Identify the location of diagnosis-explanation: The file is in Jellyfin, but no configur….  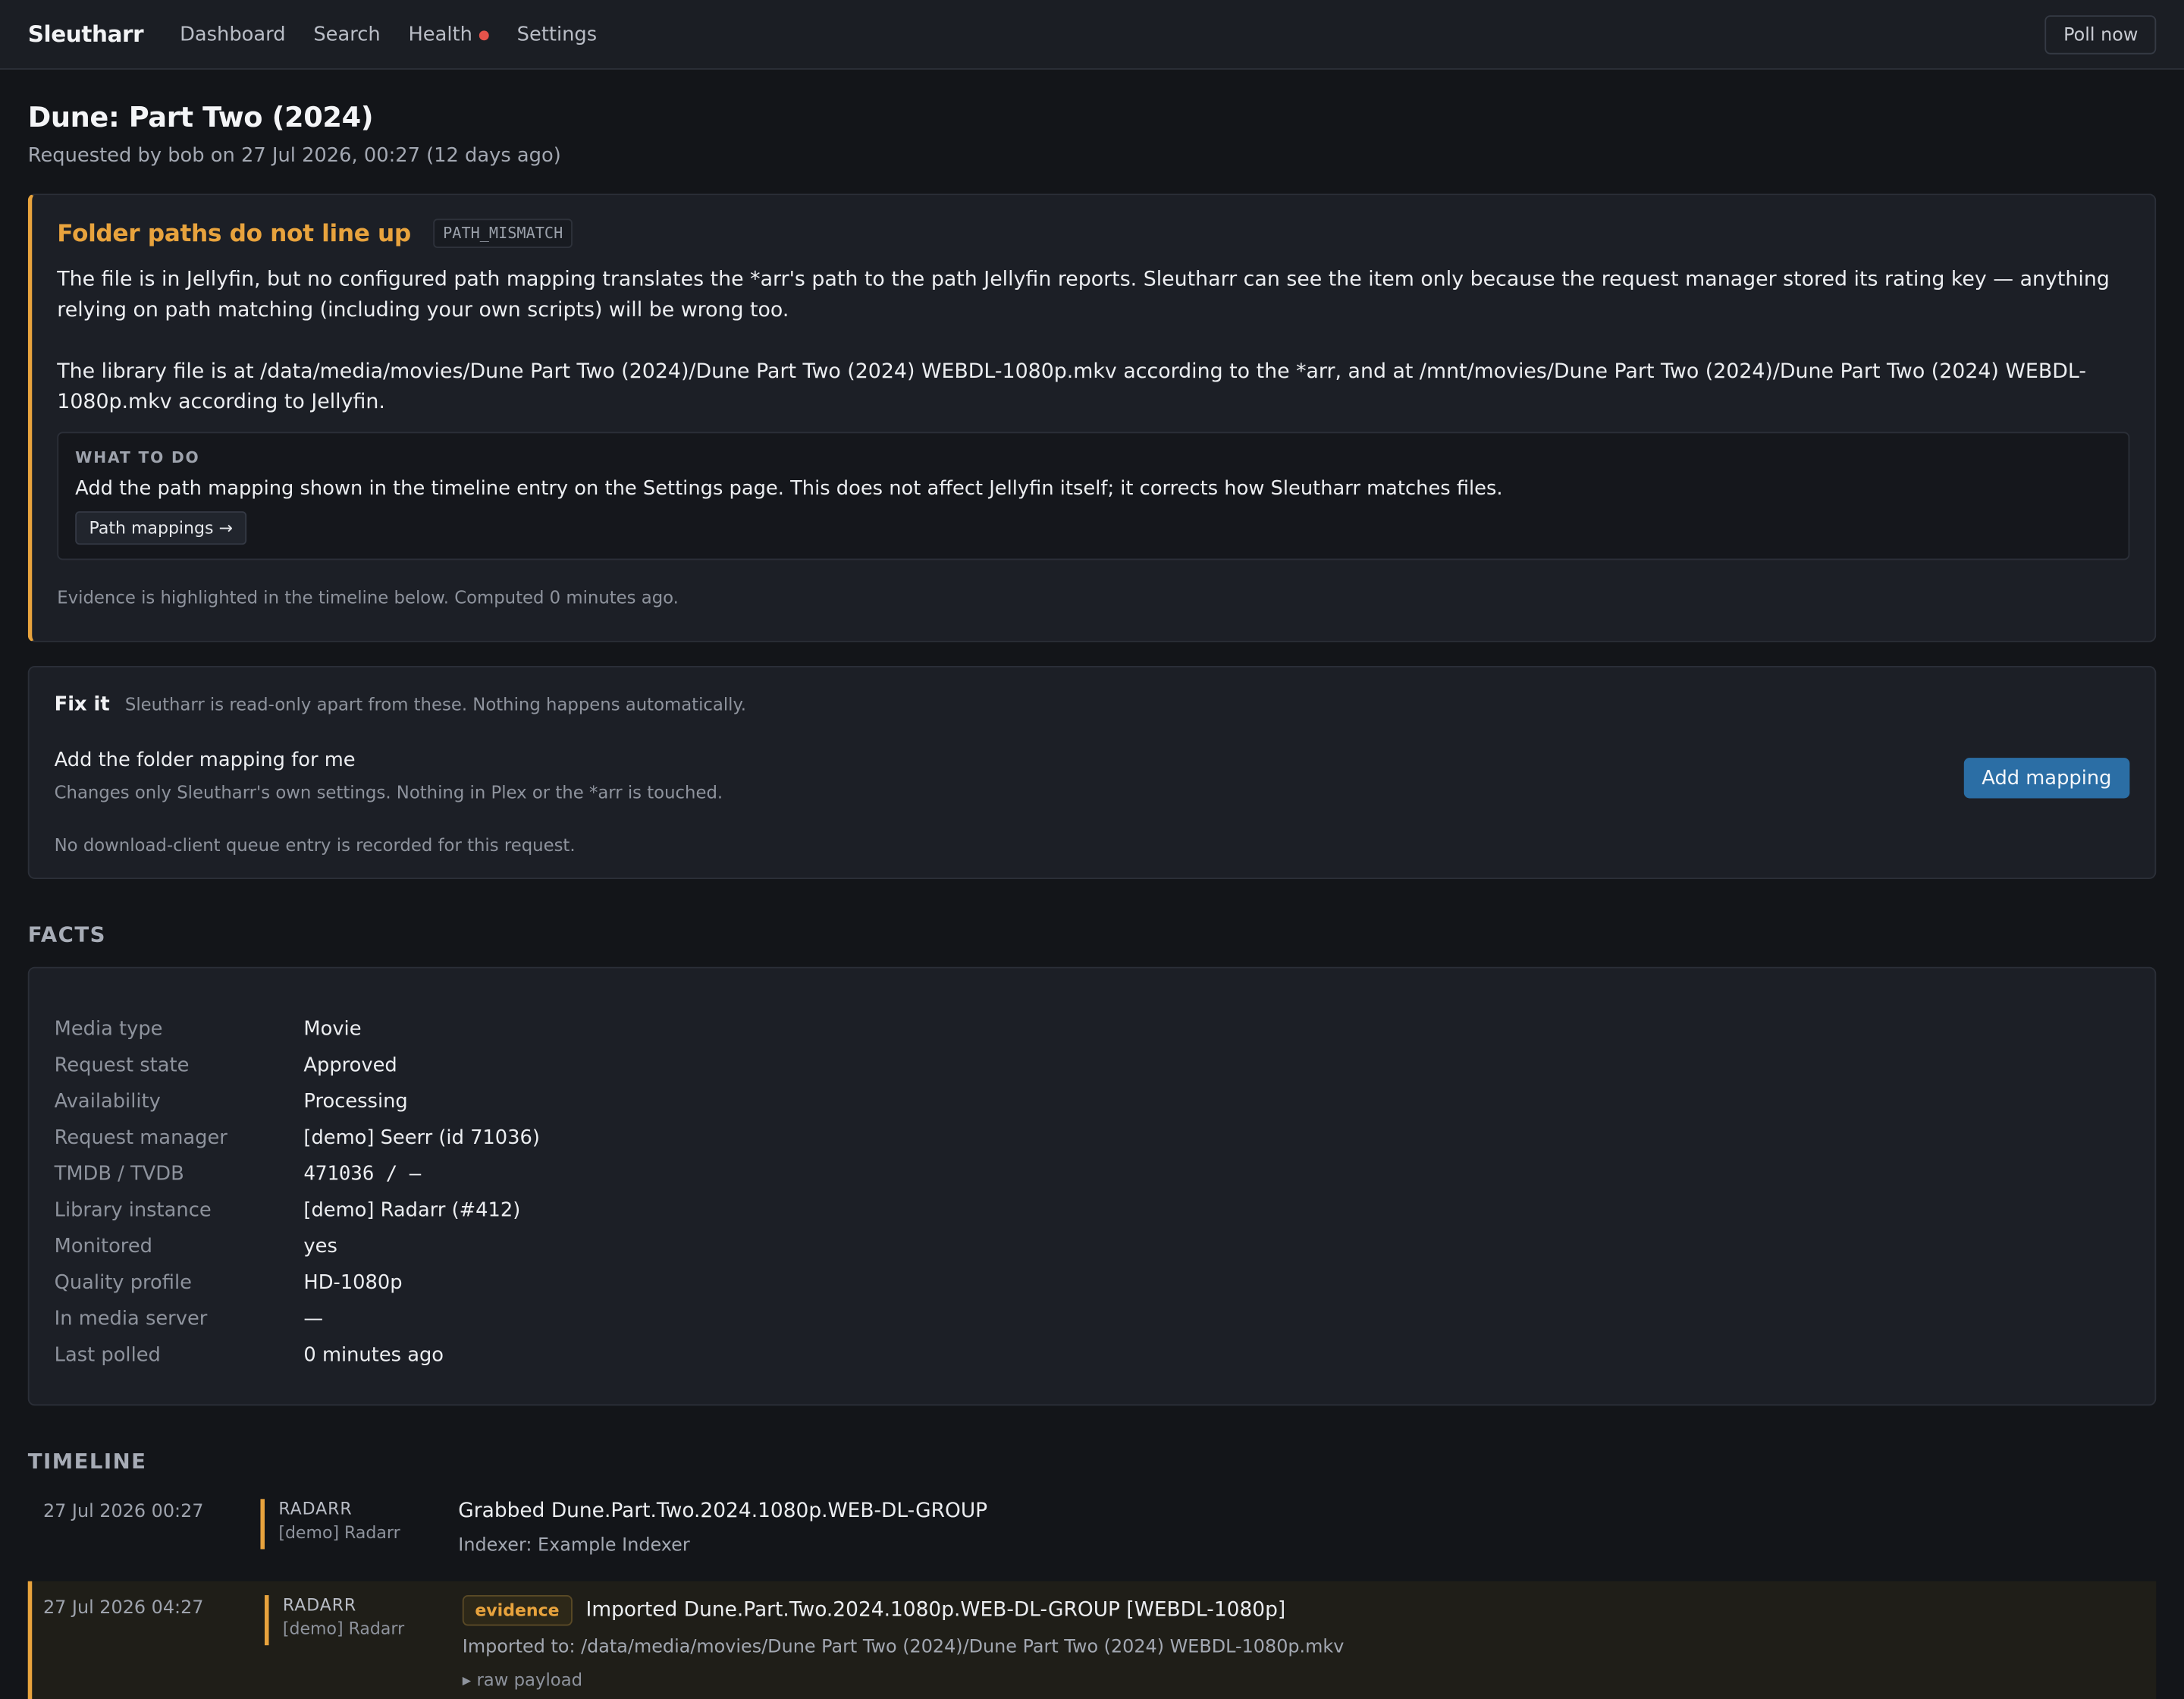
(1083, 294).